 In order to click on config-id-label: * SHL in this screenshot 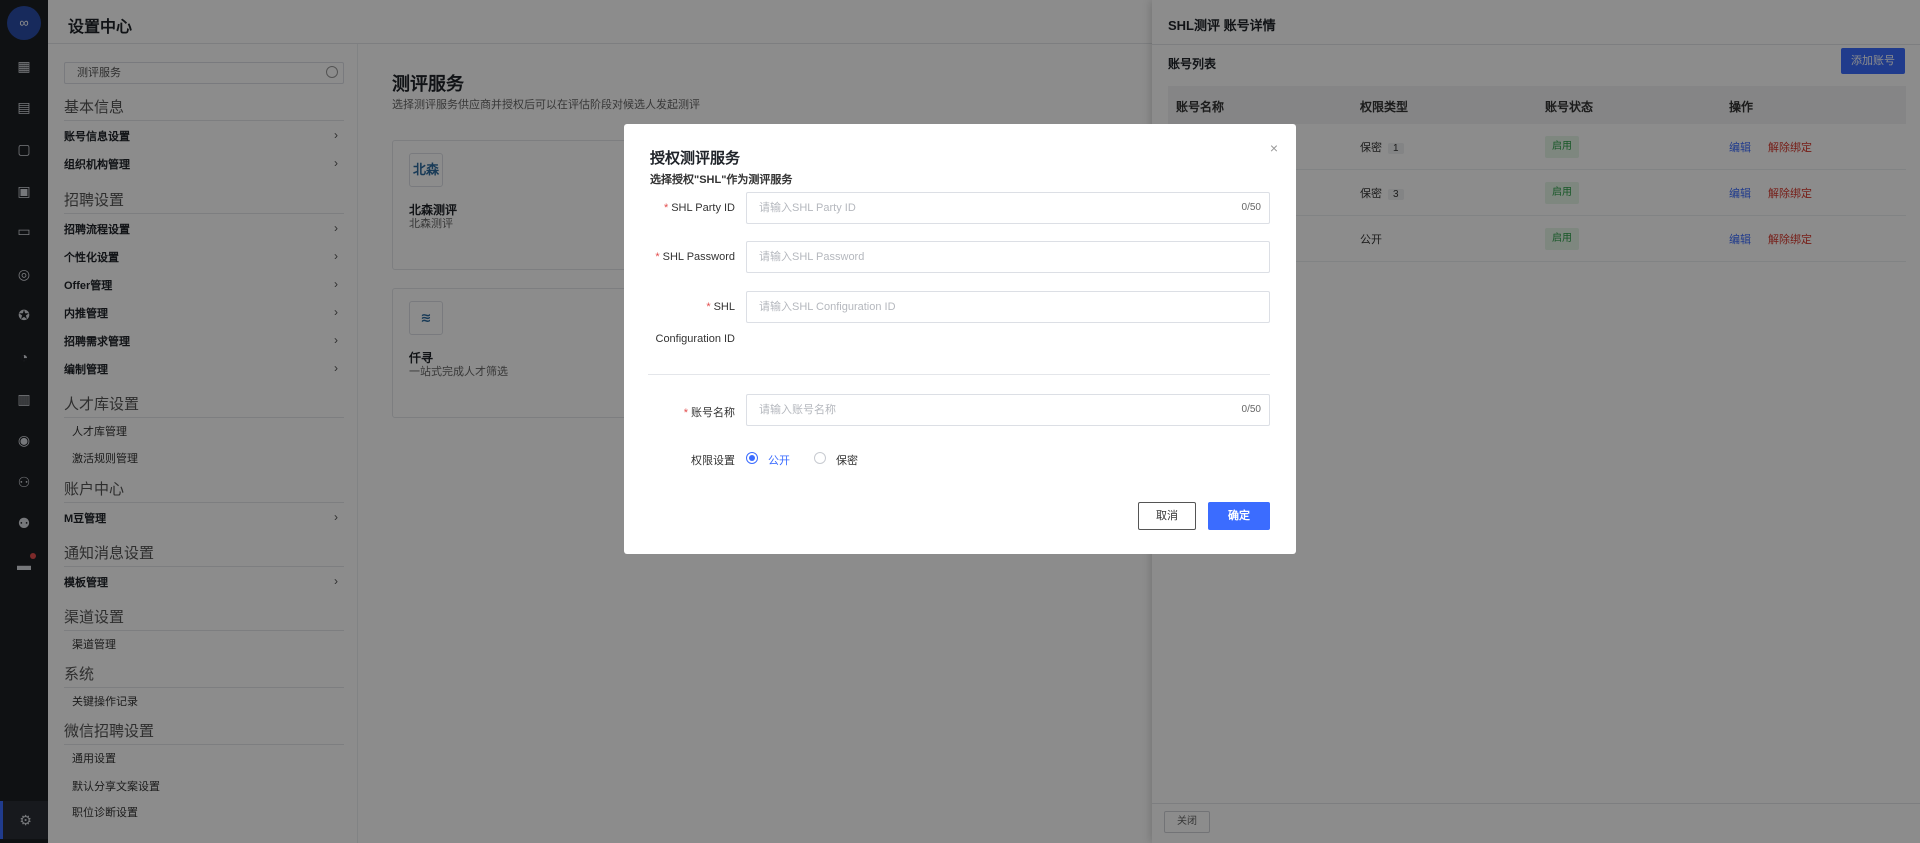, I will do `click(720, 307)`.